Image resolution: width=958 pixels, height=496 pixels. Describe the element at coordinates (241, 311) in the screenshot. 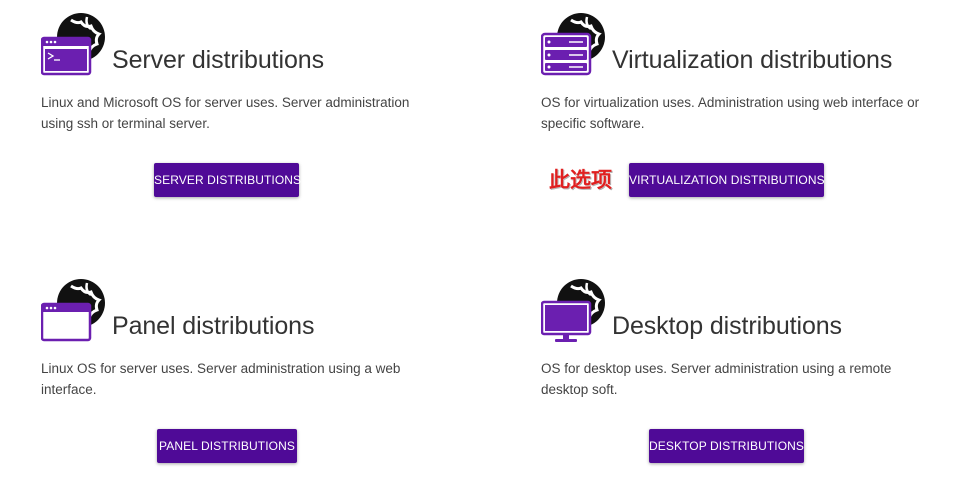

I see `card-header: Panel distributions` at that location.